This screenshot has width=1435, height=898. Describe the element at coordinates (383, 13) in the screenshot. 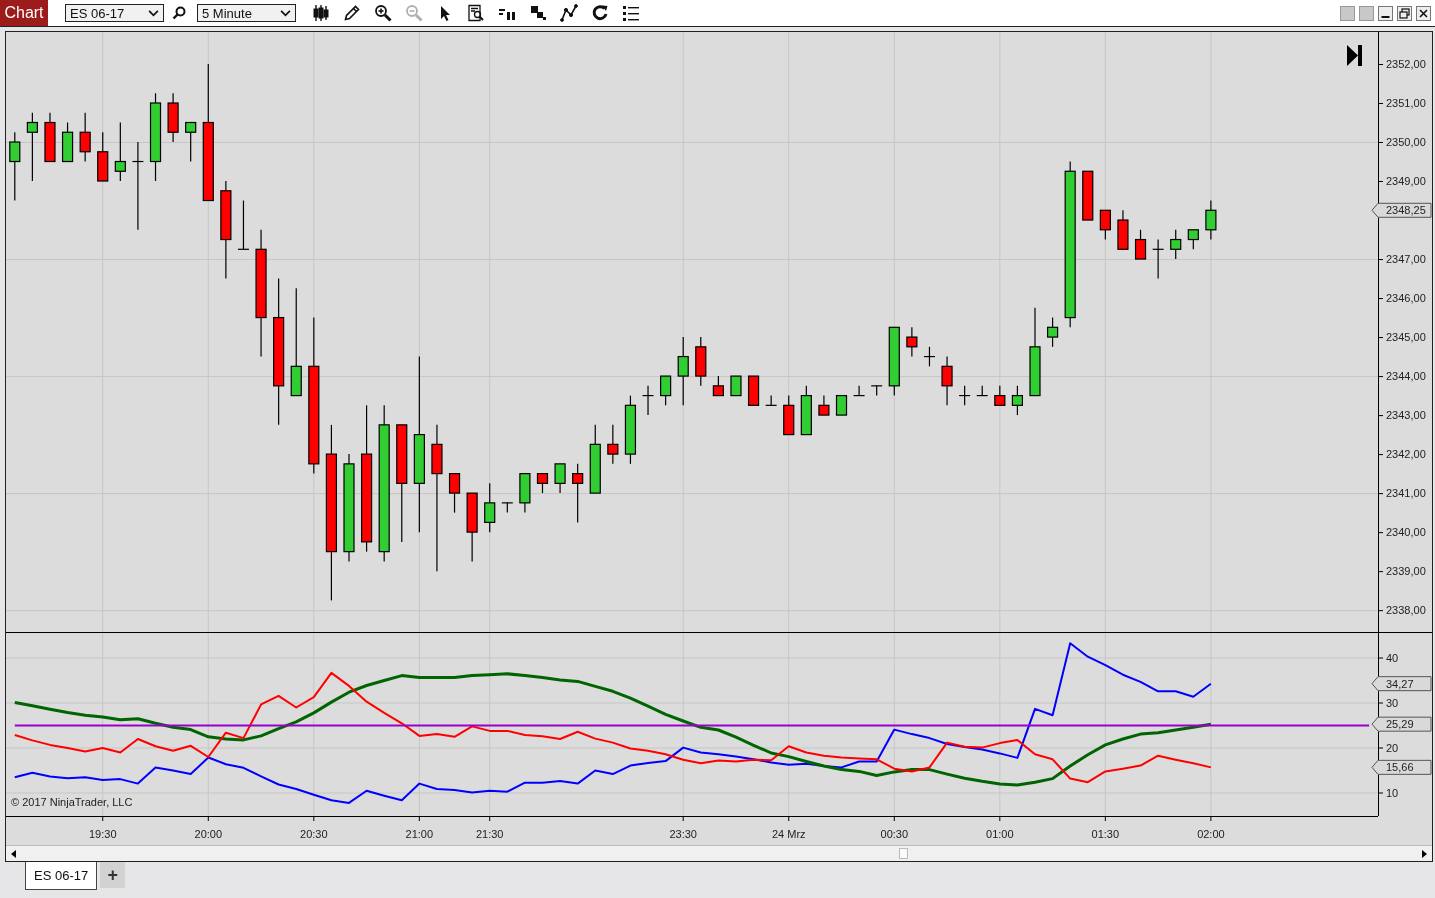

I see `zoom-in-icon` at that location.